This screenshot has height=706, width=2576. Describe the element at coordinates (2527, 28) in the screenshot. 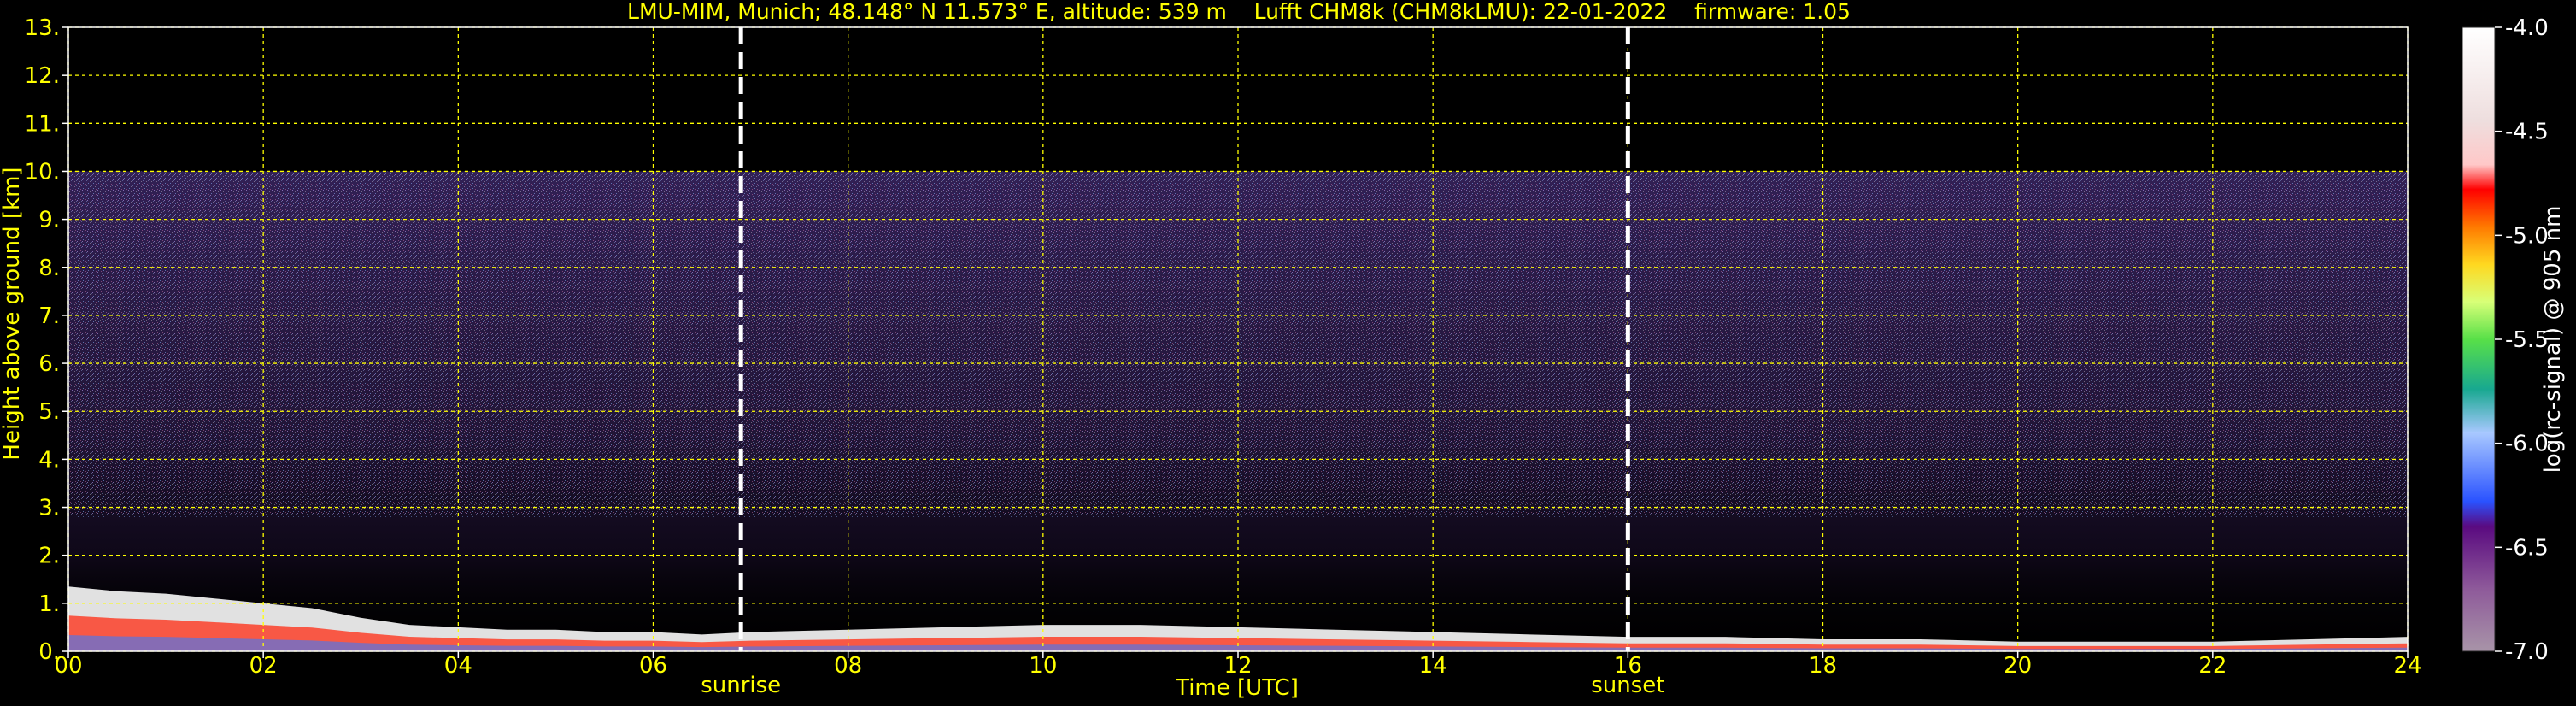

I see `colorbar-tick-label: -4.0` at that location.